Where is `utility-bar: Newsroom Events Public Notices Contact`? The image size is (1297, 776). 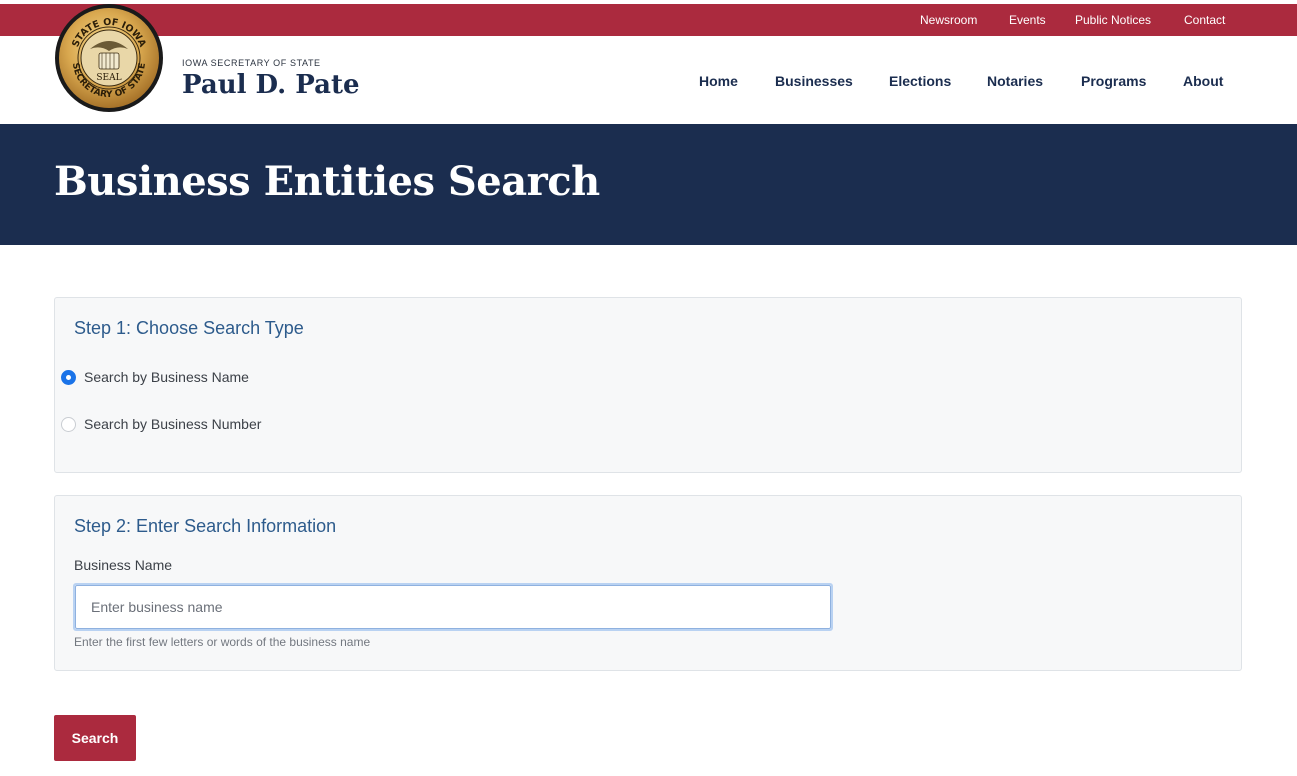 utility-bar: Newsroom Events Public Notices Contact is located at coordinates (648, 20).